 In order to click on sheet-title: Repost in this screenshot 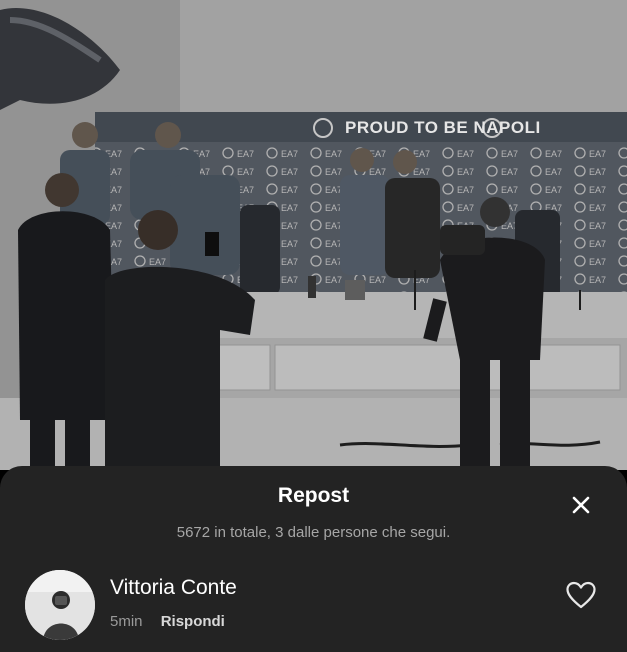, I will do `click(313, 495)`.